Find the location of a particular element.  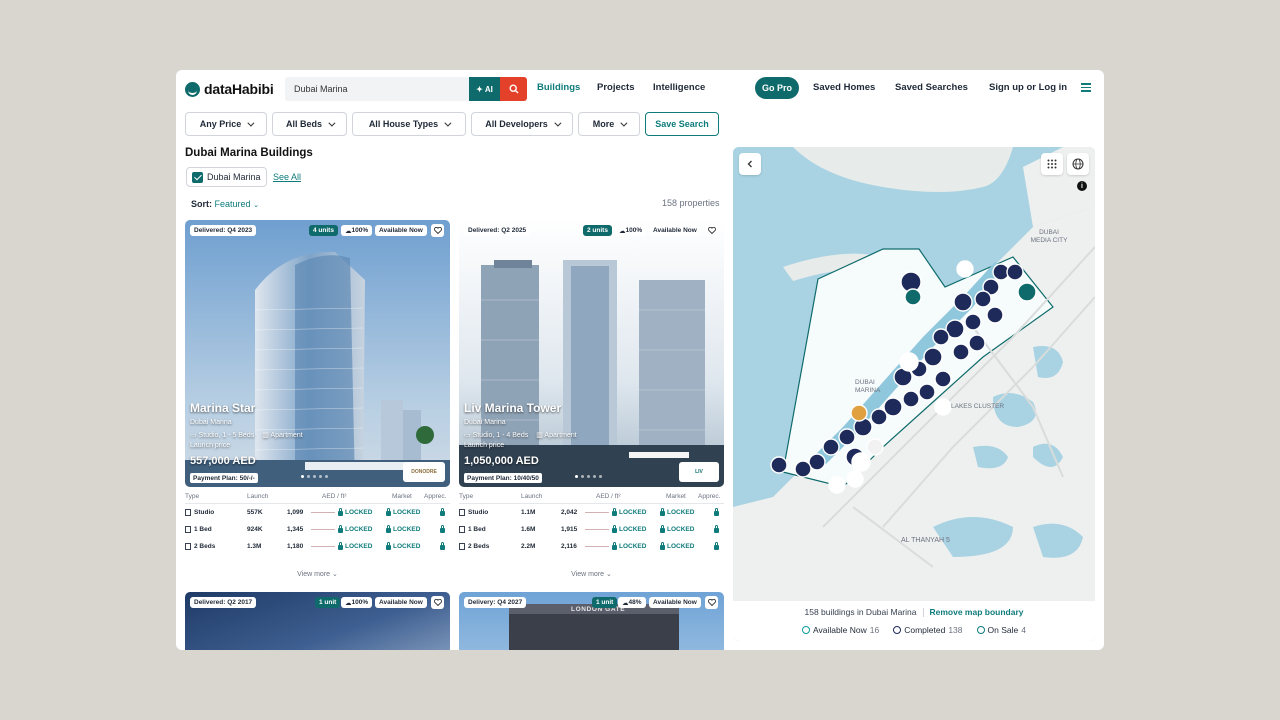

launch-price-label: Launch price is located at coordinates (210, 445).